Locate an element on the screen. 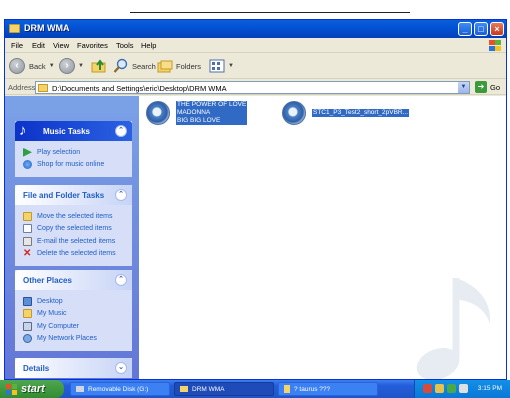  start-label: start is located at coordinates (33, 389).